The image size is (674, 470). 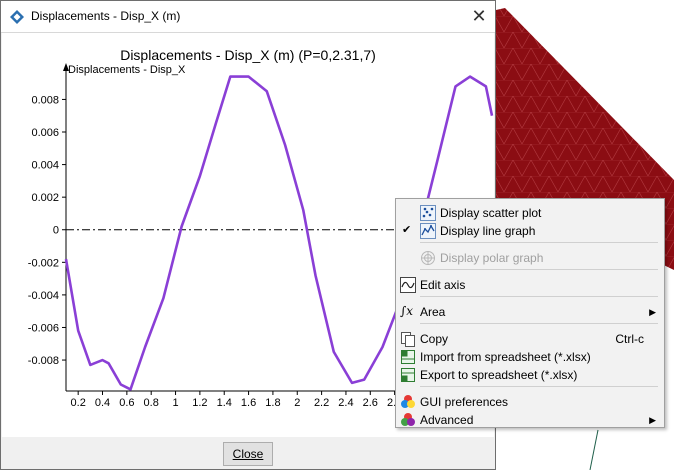 I want to click on menu-item-import-spreadsheet: Import from spreadsheet (*.xlsx), so click(x=530, y=357).